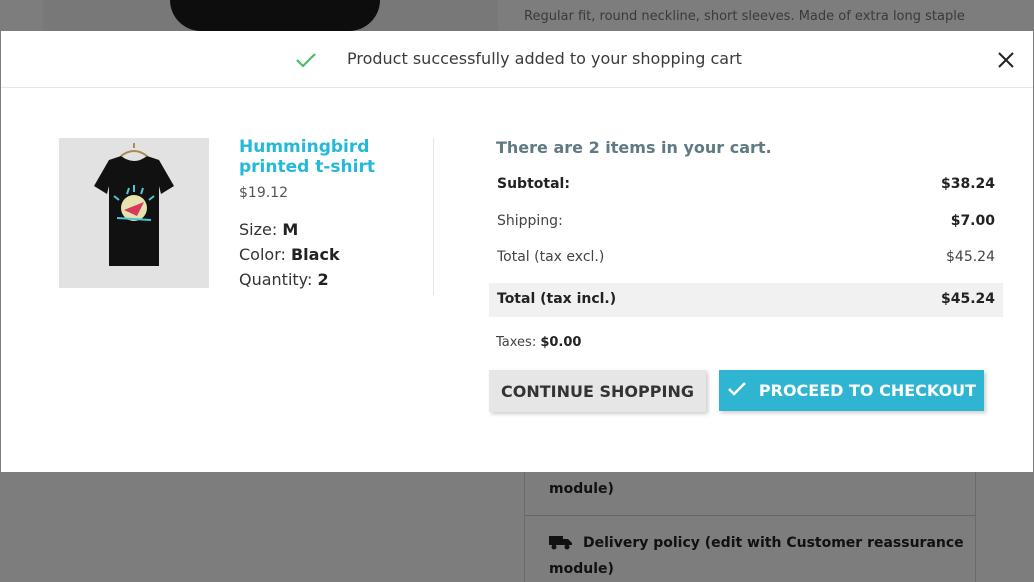  I want to click on tshirt-image, so click(134, 204).